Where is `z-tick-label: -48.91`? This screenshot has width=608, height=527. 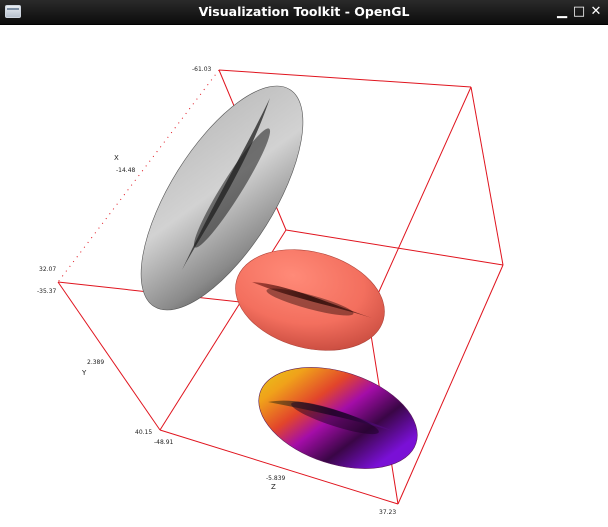
z-tick-label: -48.91 is located at coordinates (164, 442).